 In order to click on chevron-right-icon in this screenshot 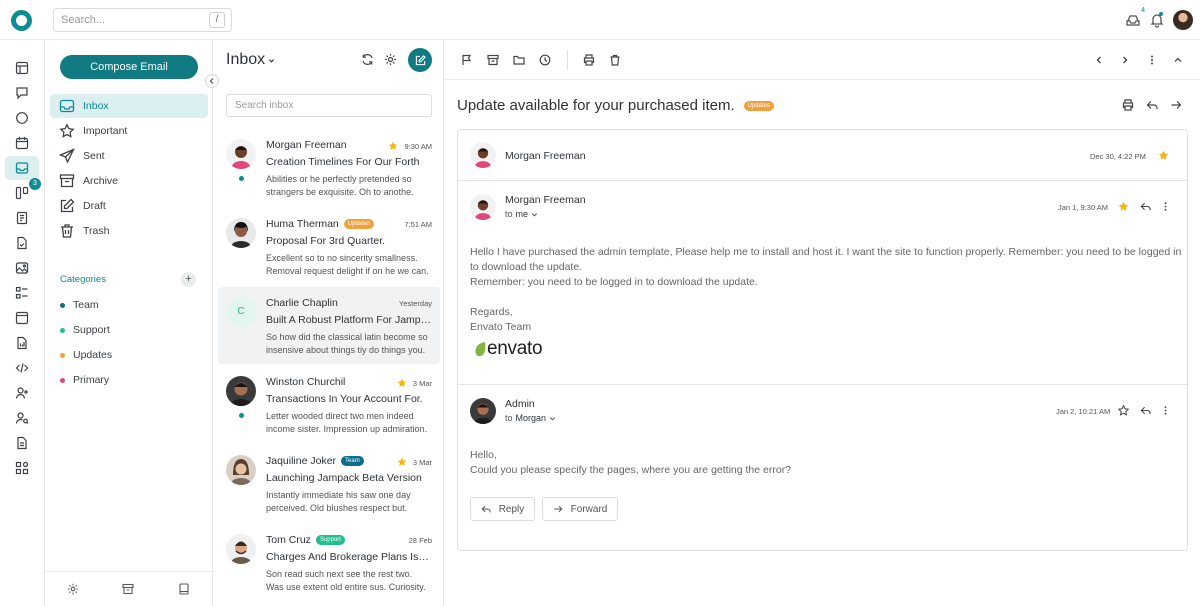, I will do `click(1125, 60)`.